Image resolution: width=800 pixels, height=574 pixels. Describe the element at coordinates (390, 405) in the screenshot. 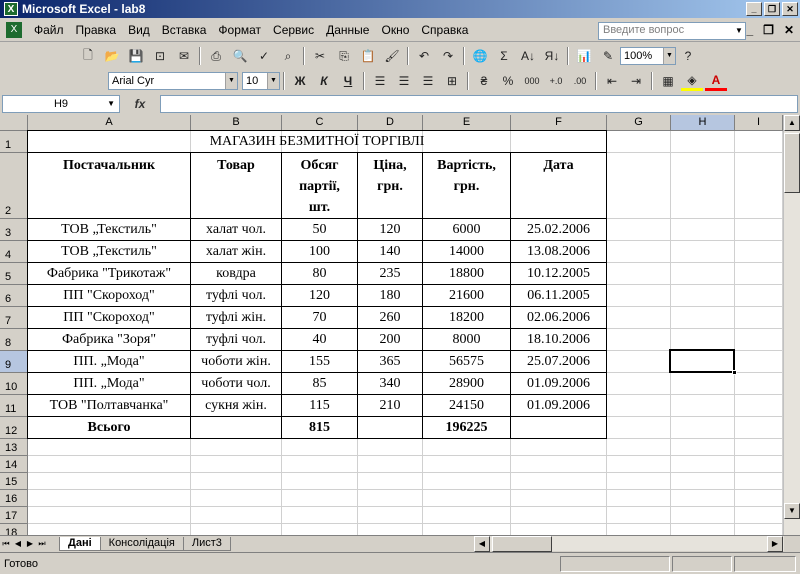

I see `table-cell: 210` at that location.